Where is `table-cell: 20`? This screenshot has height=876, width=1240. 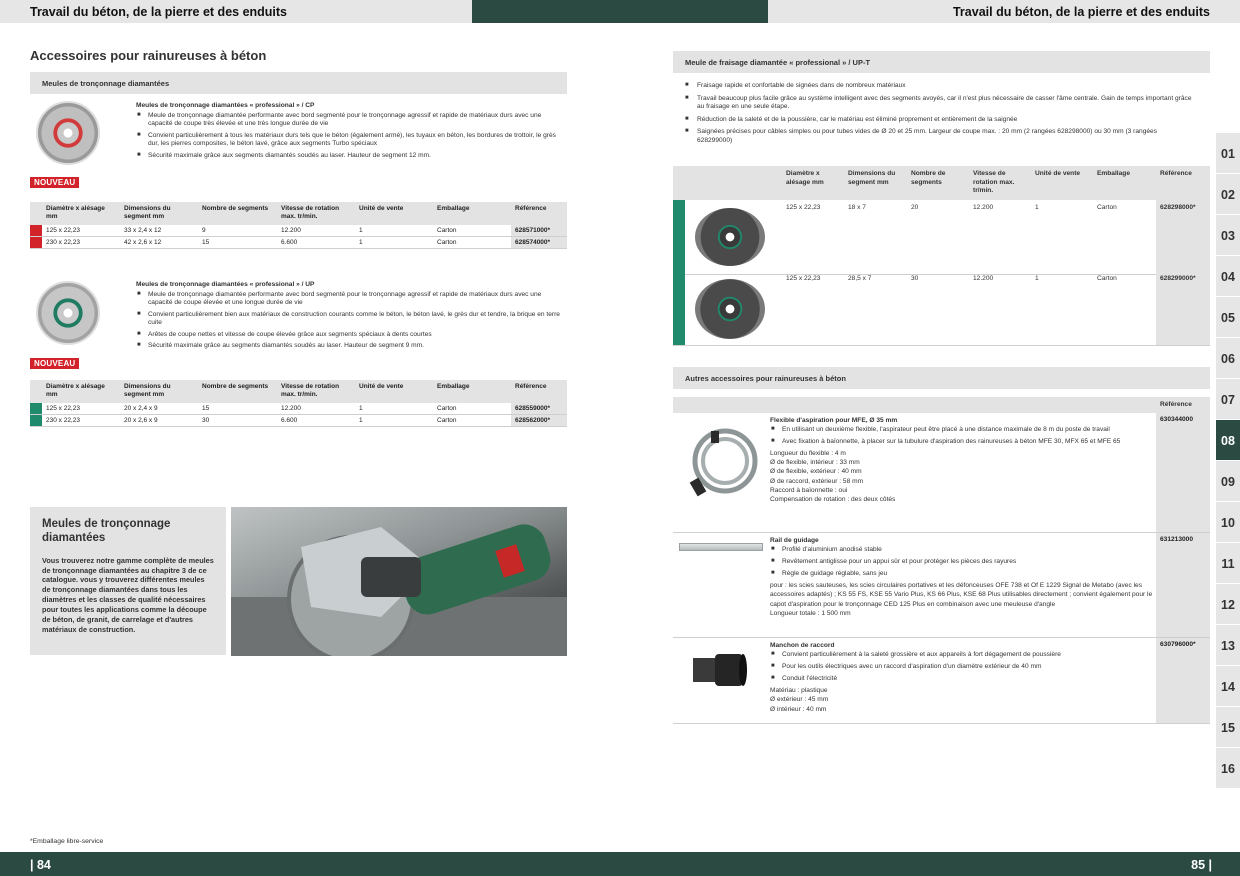 table-cell: 20 is located at coordinates (915, 207).